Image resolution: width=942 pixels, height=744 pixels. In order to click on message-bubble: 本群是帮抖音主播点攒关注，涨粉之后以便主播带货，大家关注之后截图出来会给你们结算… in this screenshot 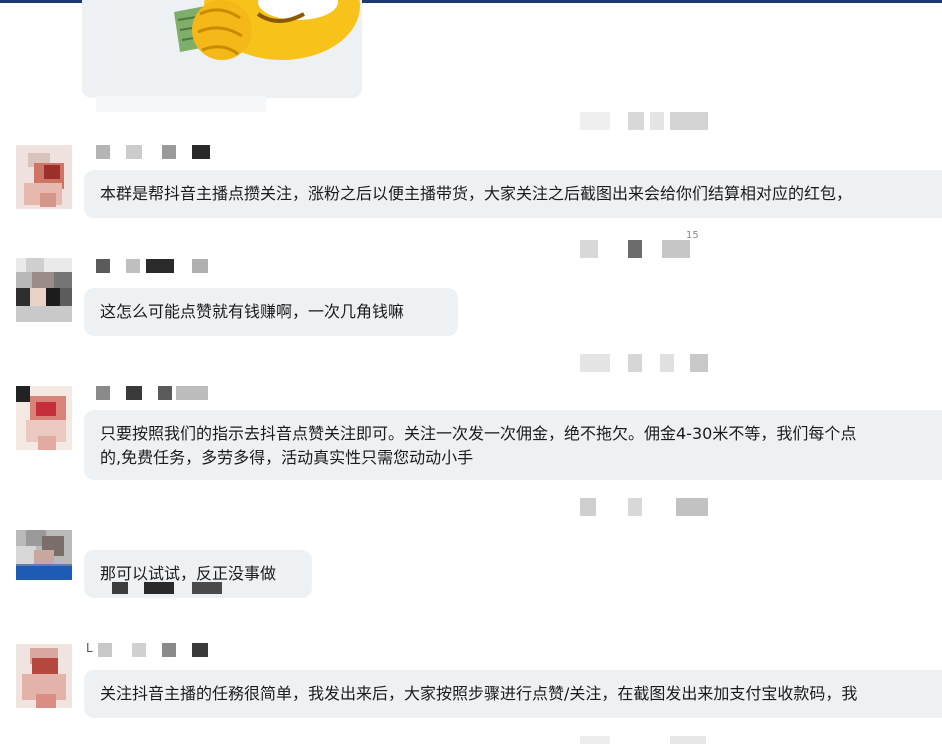, I will do `click(513, 194)`.